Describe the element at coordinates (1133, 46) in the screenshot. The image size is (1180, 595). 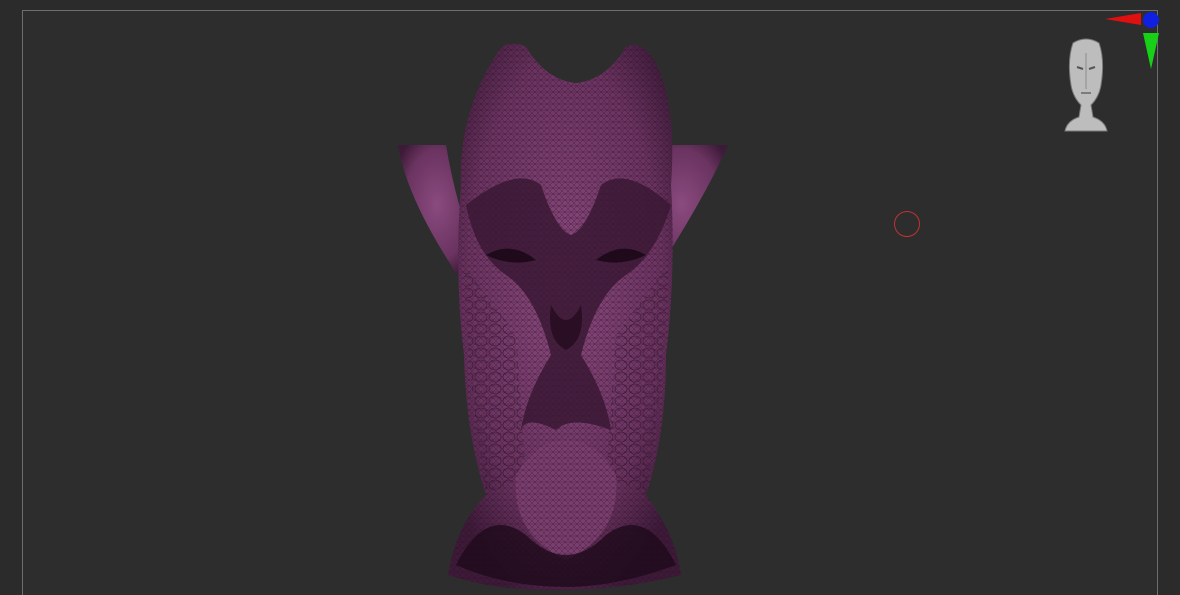
I see `axis-gizmo` at that location.